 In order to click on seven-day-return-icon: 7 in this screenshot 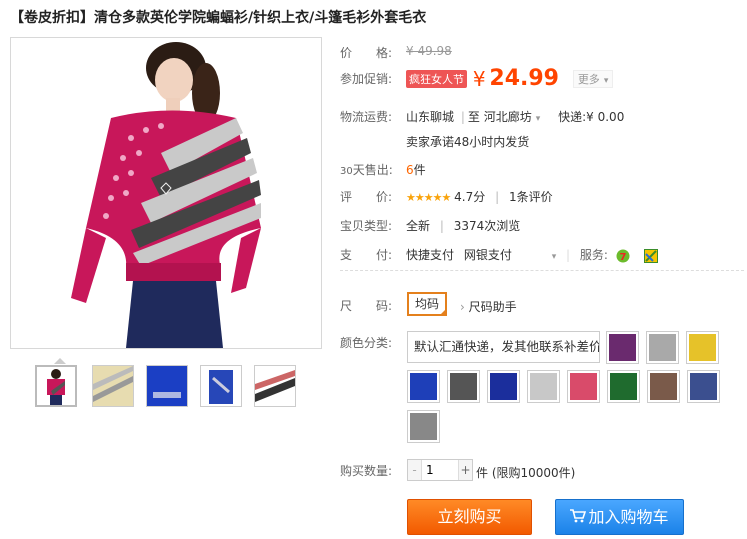, I will do `click(623, 256)`.